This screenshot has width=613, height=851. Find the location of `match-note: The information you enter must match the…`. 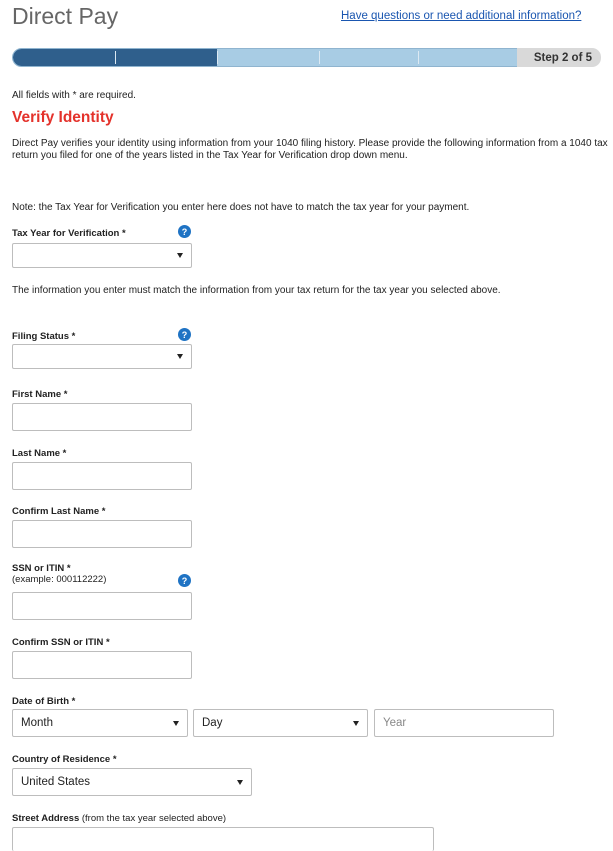

match-note: The information you enter must match the… is located at coordinates (256, 290).